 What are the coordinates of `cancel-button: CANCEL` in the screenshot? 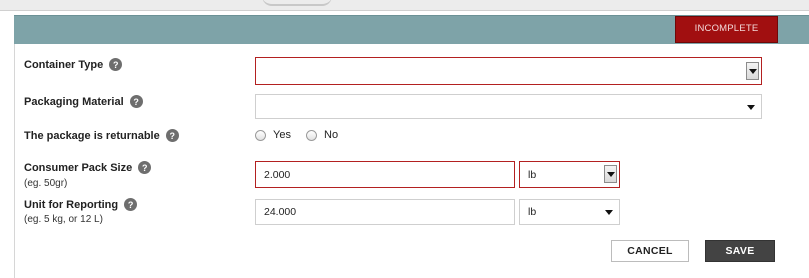 It's located at (650, 251).